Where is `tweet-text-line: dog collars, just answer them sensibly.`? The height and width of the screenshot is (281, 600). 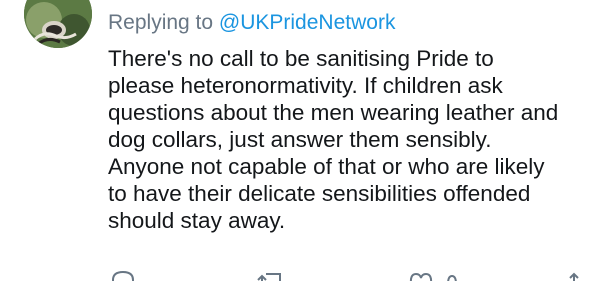 tweet-text-line: dog collars, just answer them sensibly. is located at coordinates (300, 139).